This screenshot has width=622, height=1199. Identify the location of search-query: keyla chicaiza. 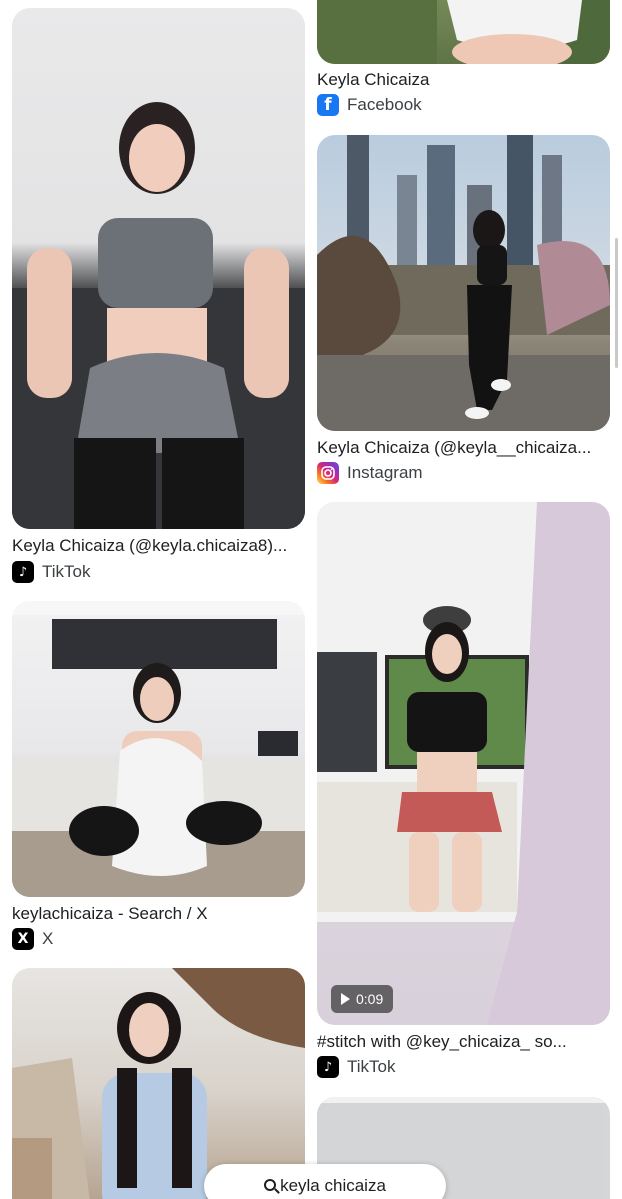
(333, 1185).